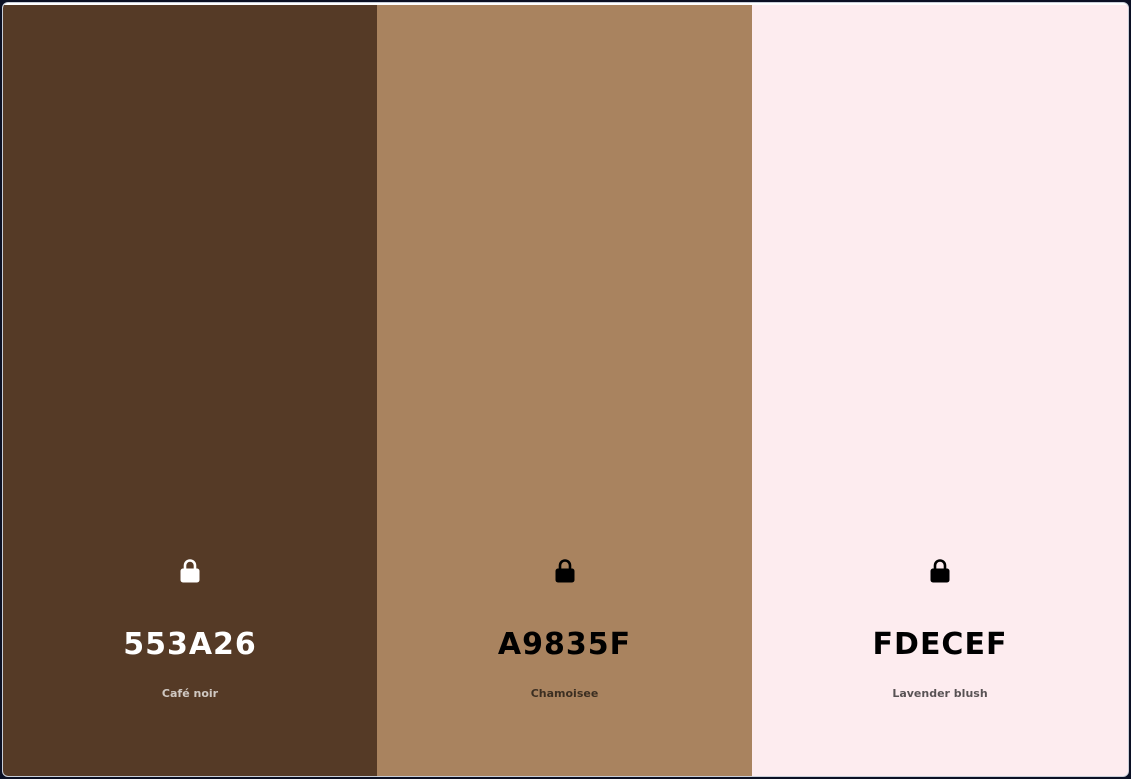 This screenshot has width=1131, height=779. What do you see at coordinates (190, 694) in the screenshot?
I see `color-name: Café noir` at bounding box center [190, 694].